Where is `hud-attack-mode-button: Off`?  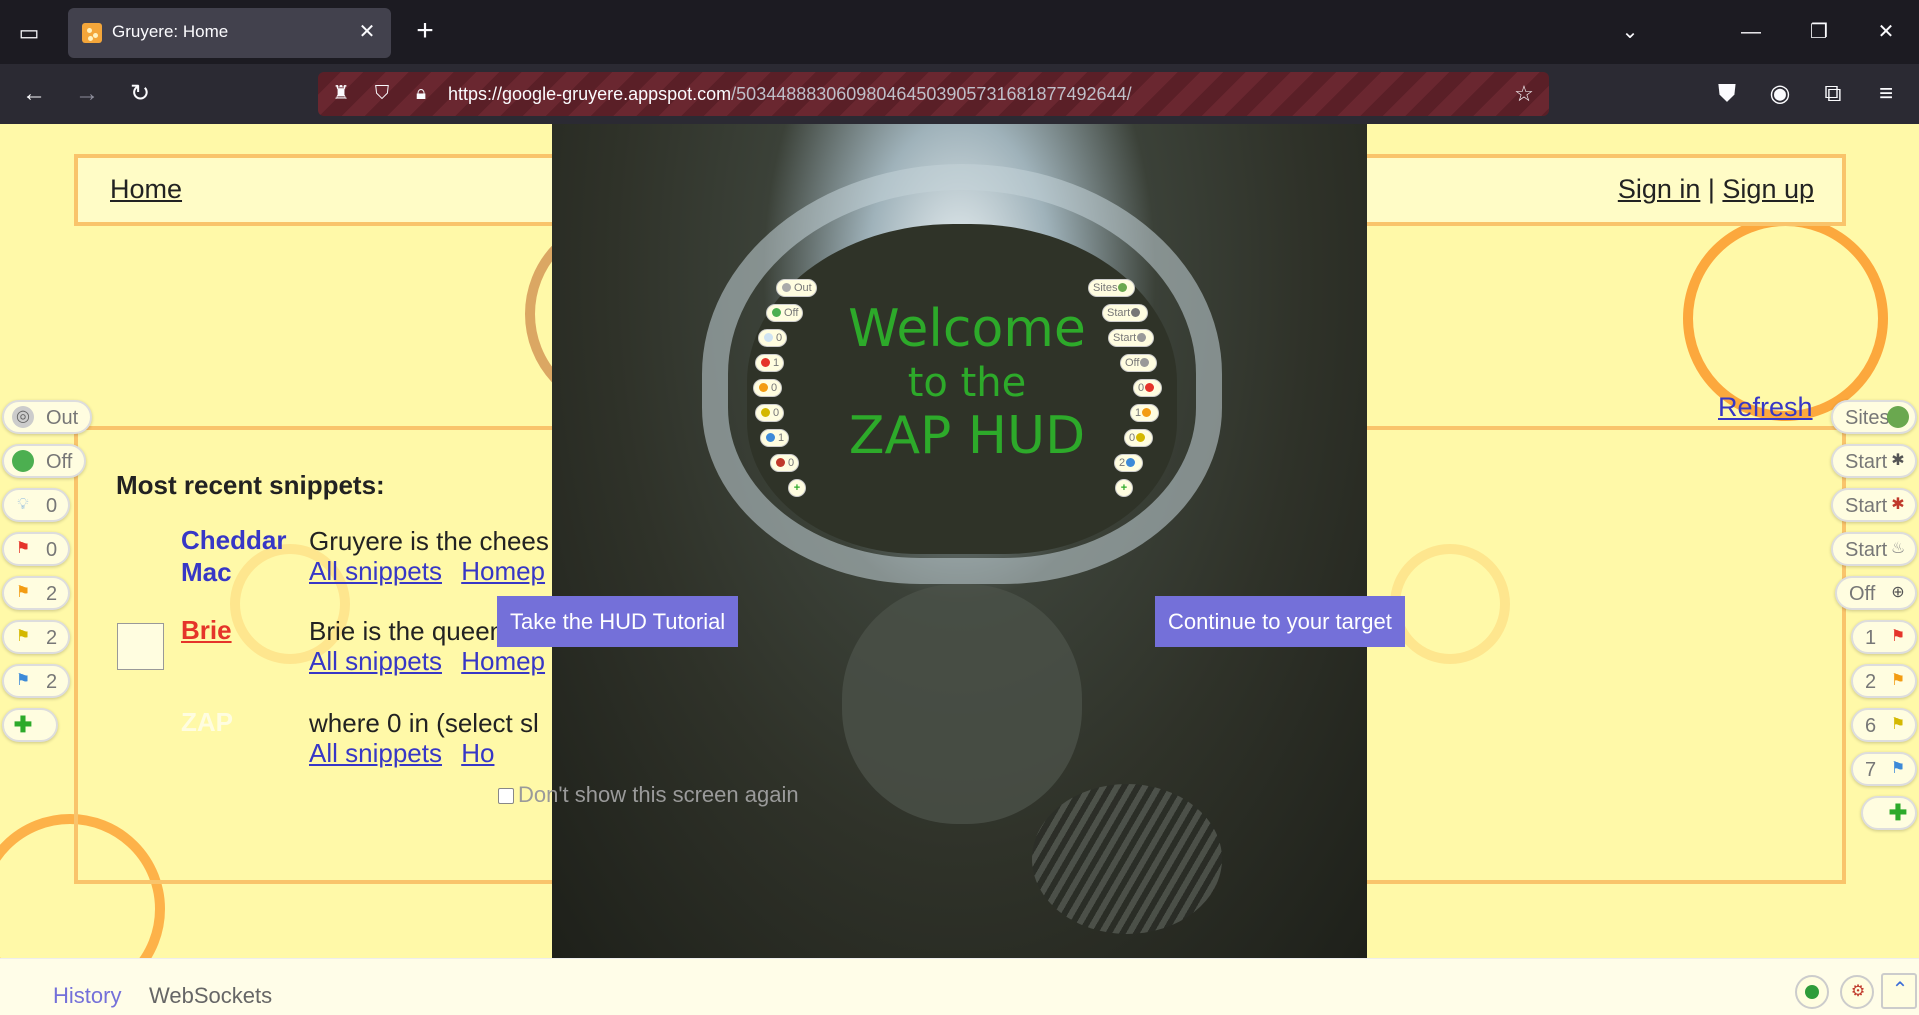 hud-attack-mode-button: Off is located at coordinates (44, 461).